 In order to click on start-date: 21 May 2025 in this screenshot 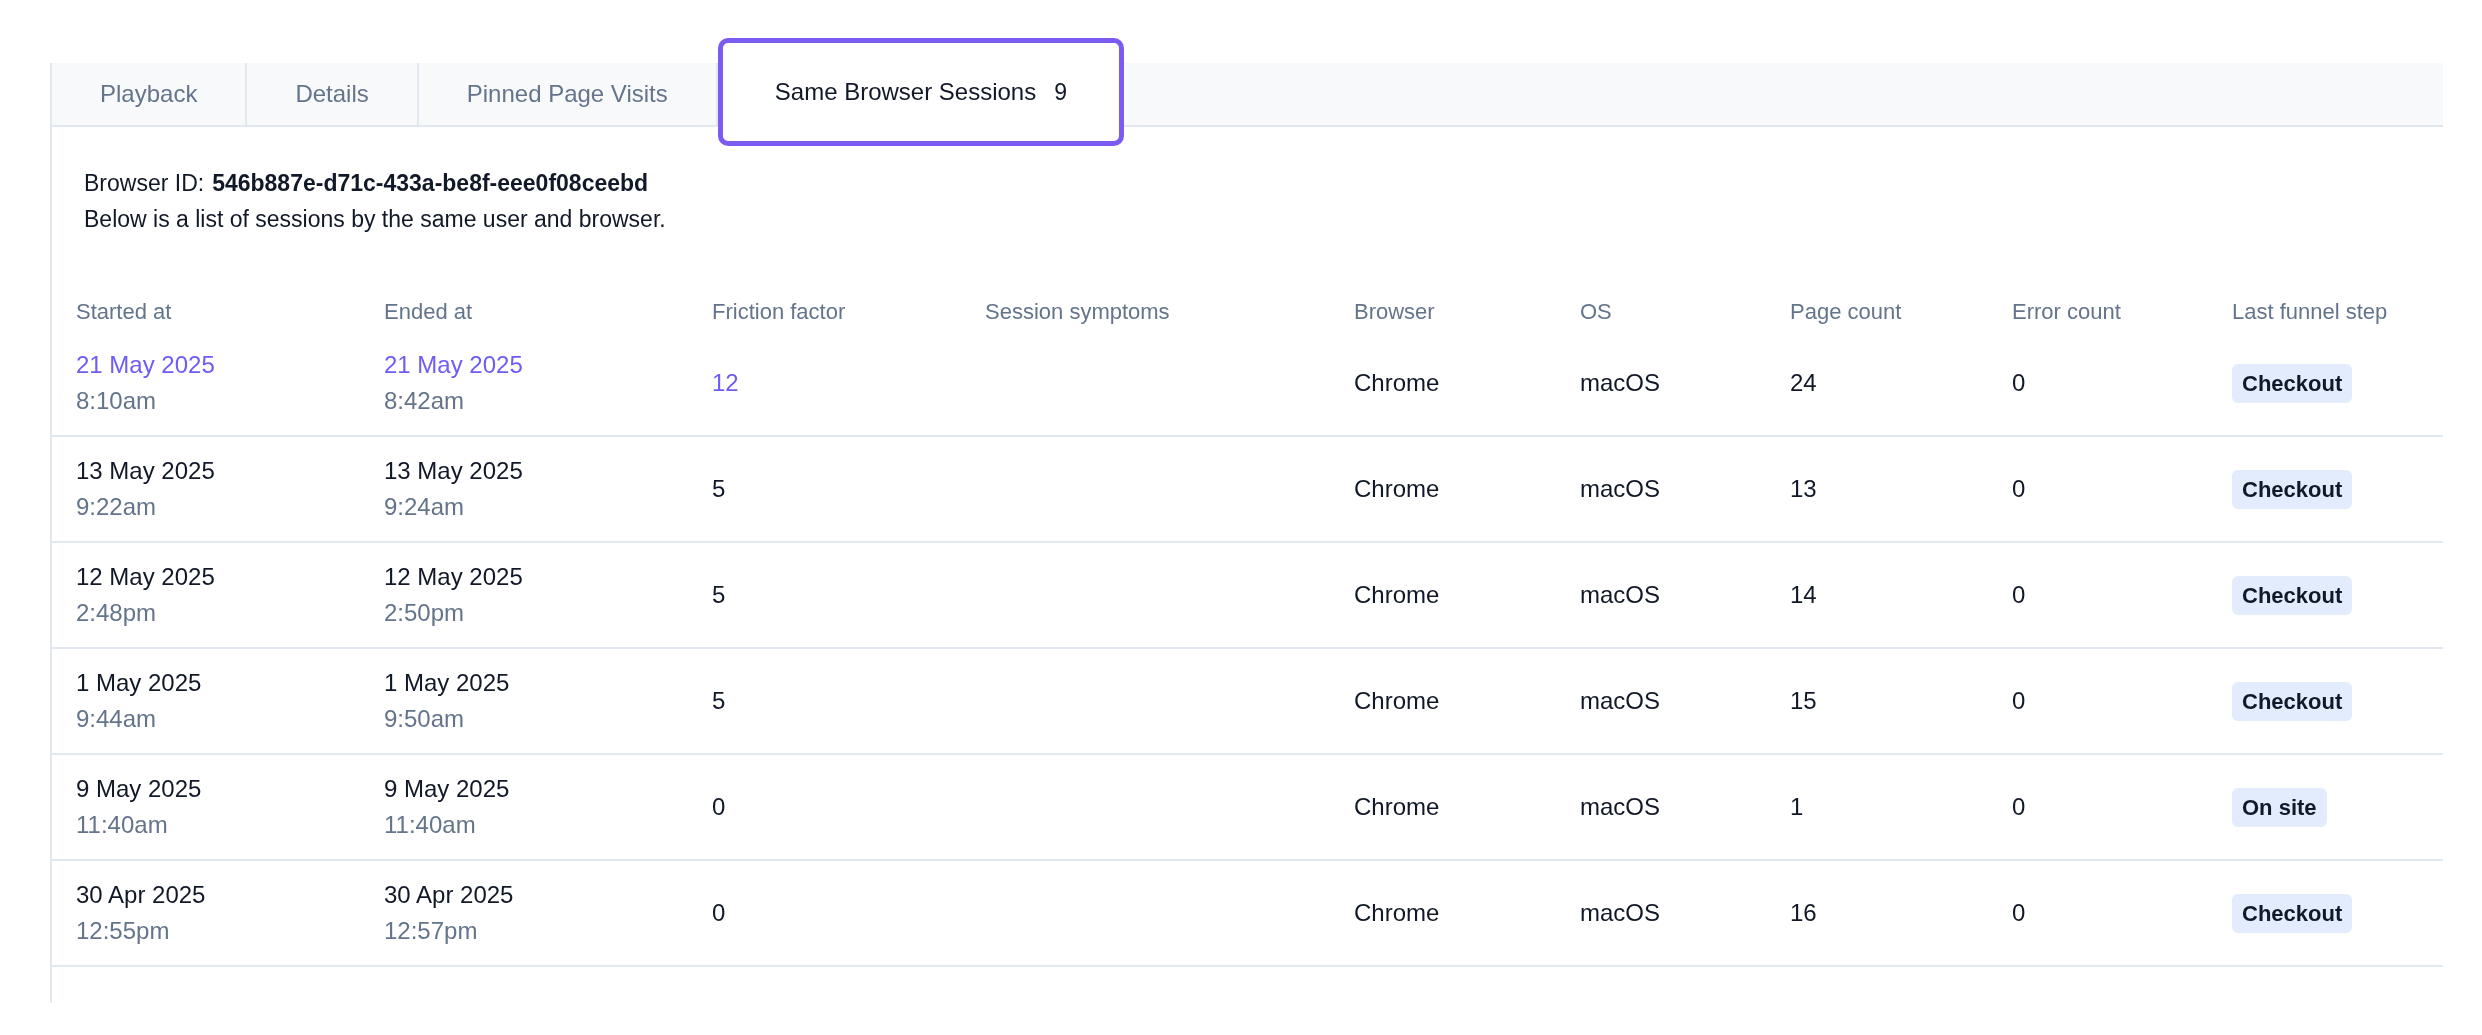, I will do `click(146, 365)`.